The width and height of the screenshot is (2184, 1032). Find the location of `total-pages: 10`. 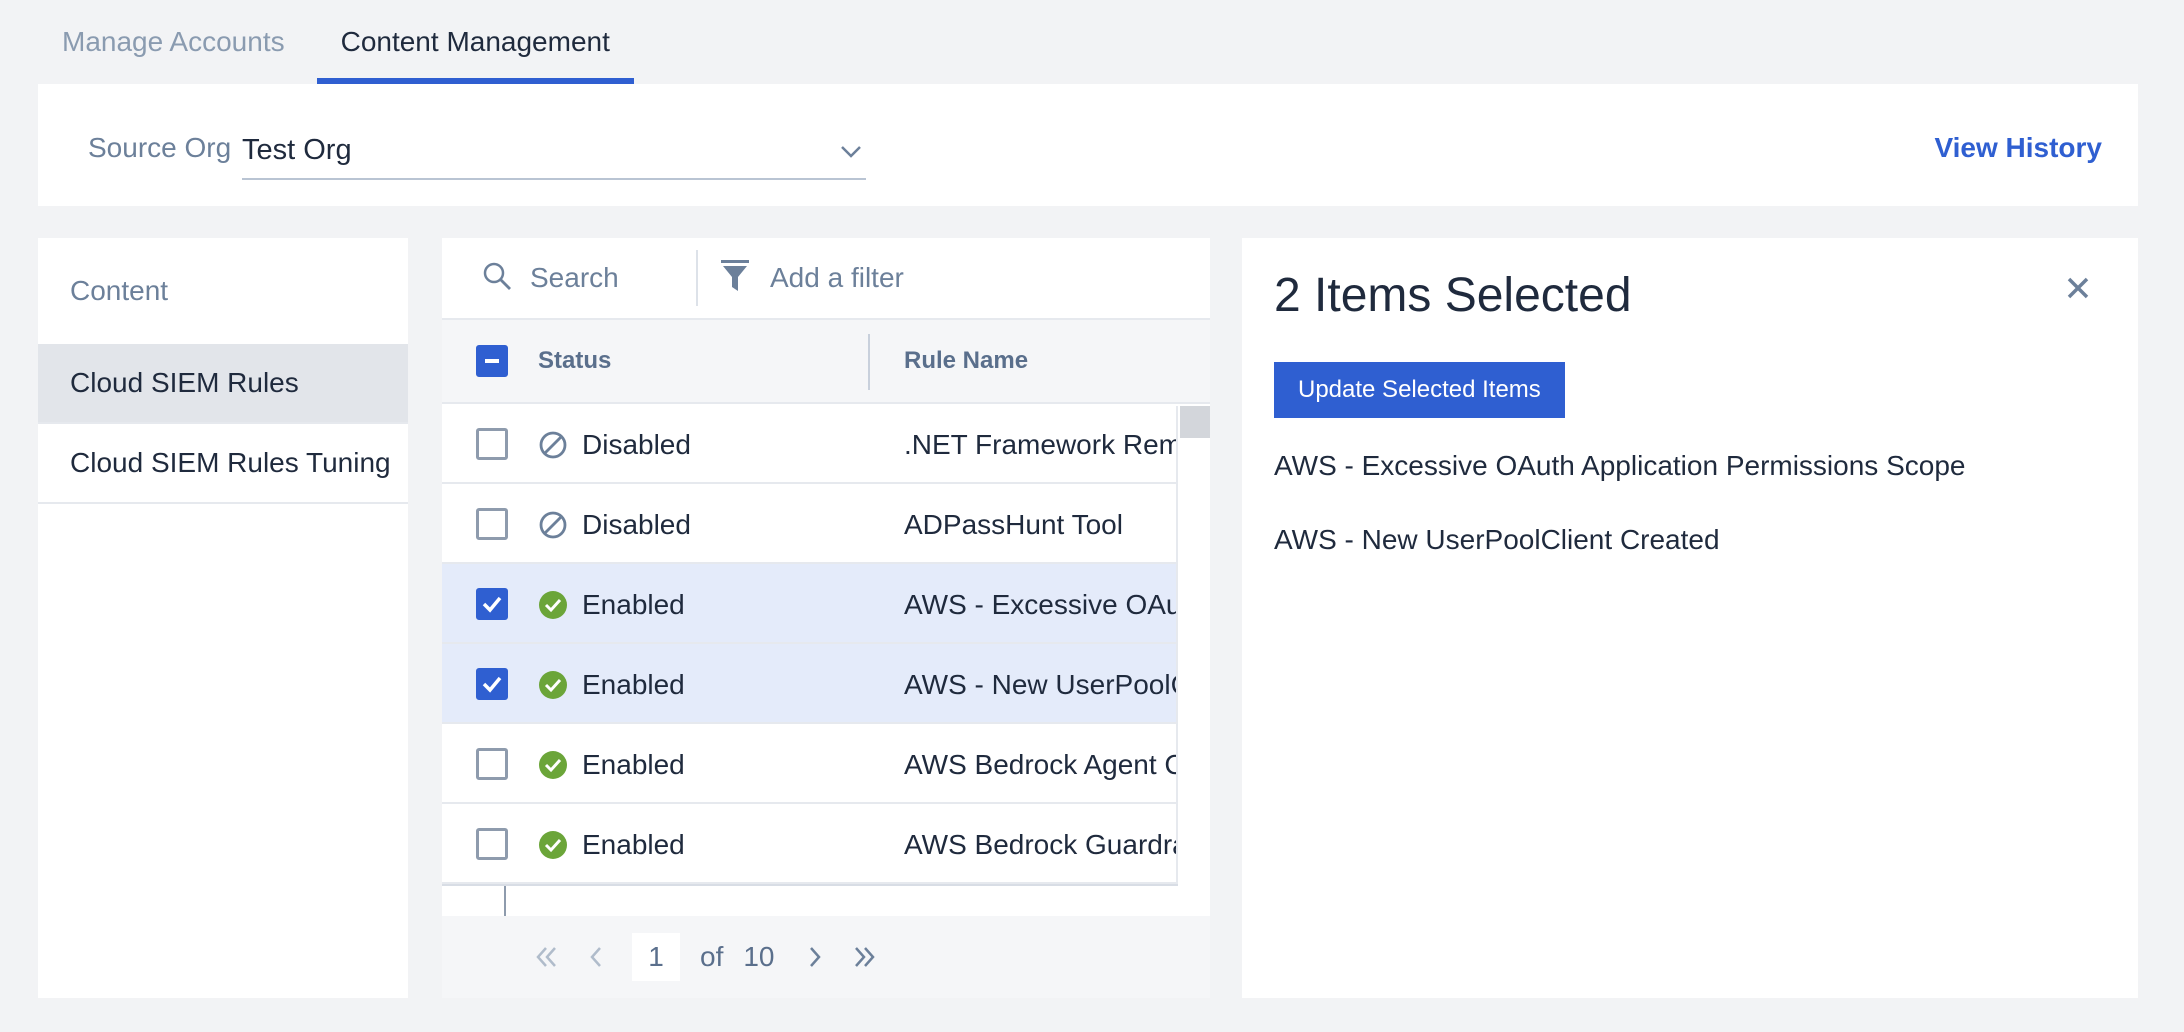

total-pages: 10 is located at coordinates (759, 956).